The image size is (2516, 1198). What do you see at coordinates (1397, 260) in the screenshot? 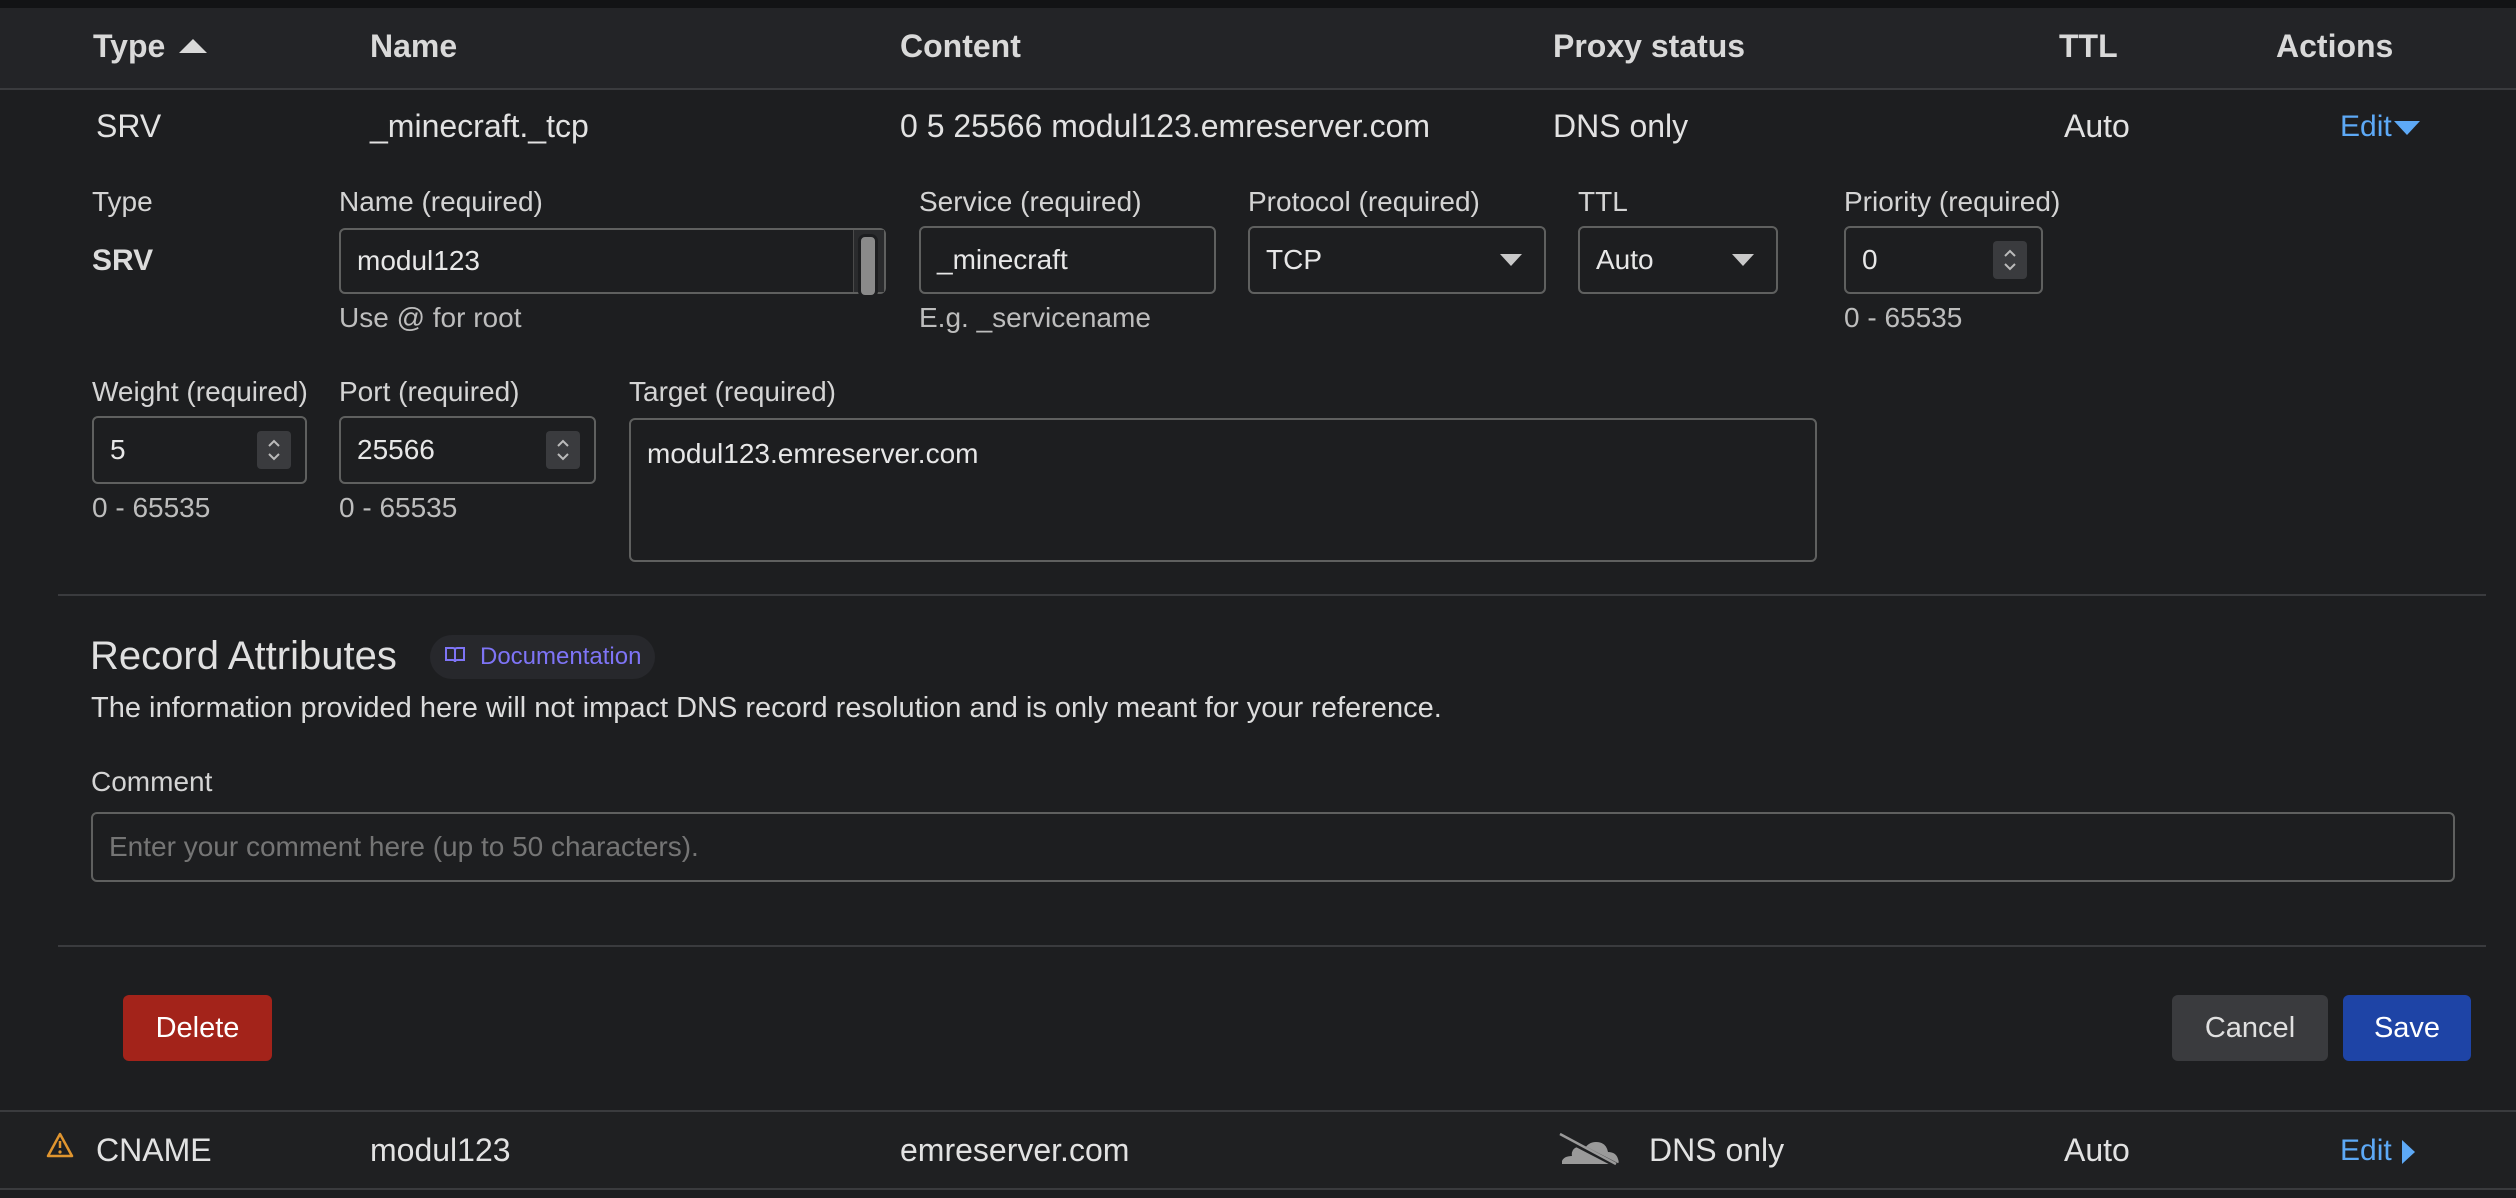
I see `protocol-select: TCP` at bounding box center [1397, 260].